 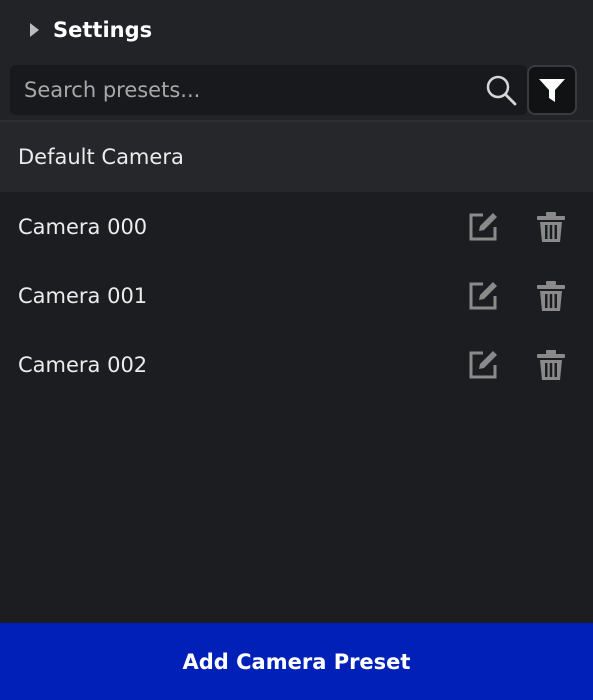 I want to click on preset-row: Camera 000, so click(x=296, y=226).